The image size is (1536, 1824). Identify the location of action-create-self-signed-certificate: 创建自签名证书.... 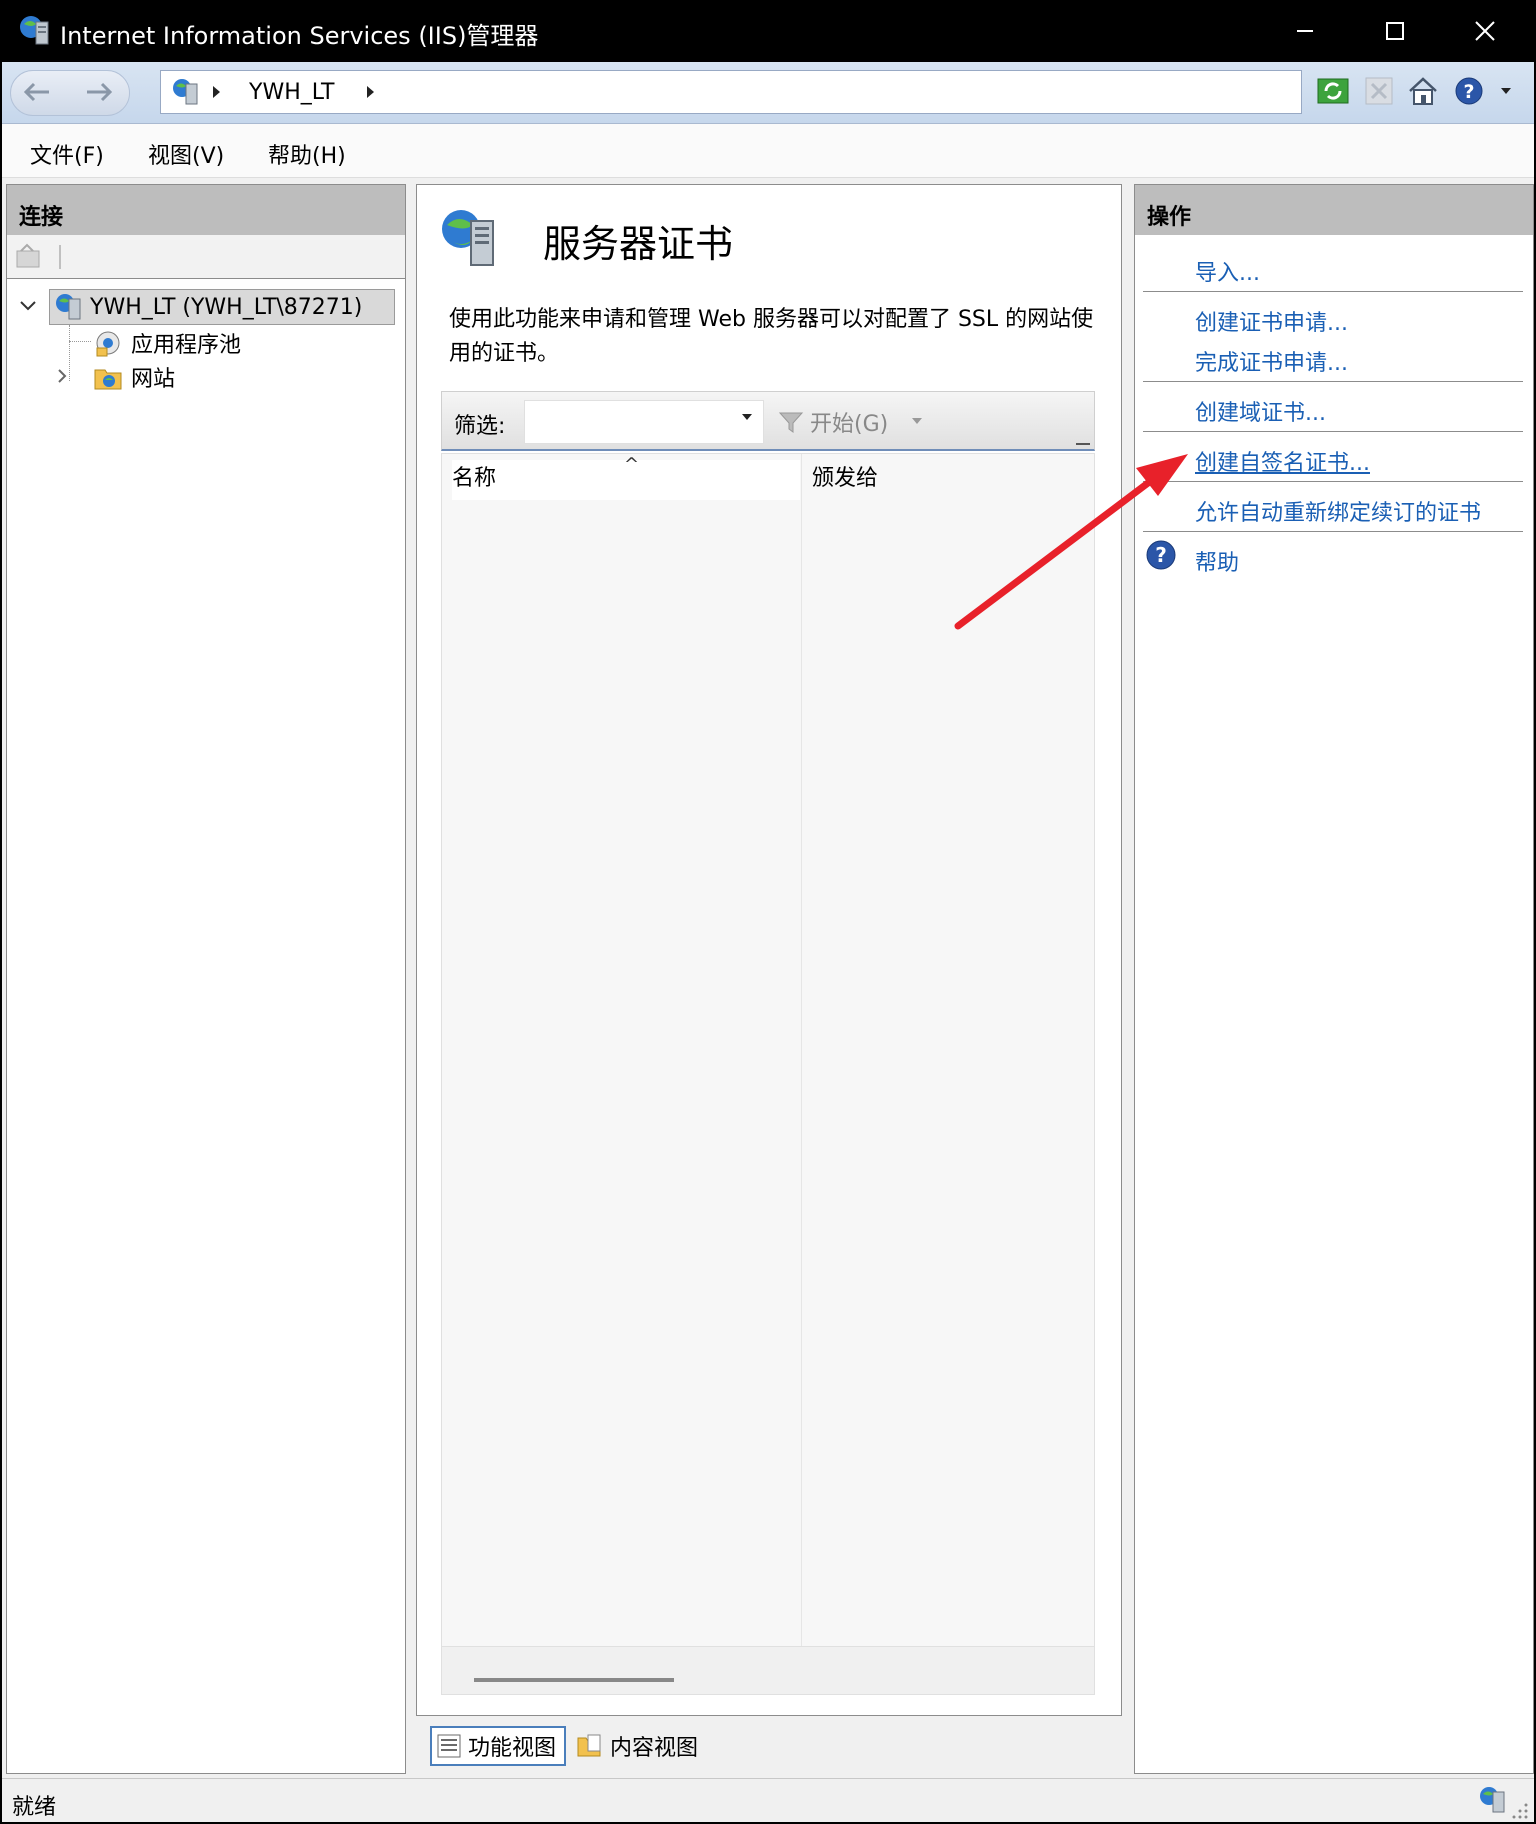
(1282, 461).